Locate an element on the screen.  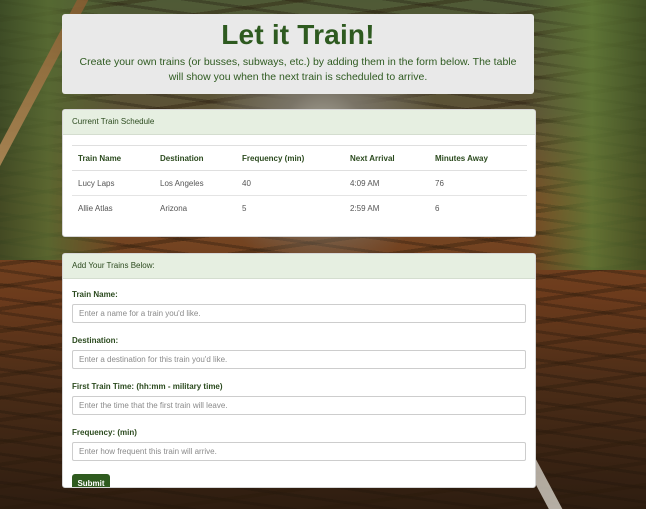
frequency-label: Frequency: (min) is located at coordinates (104, 432).